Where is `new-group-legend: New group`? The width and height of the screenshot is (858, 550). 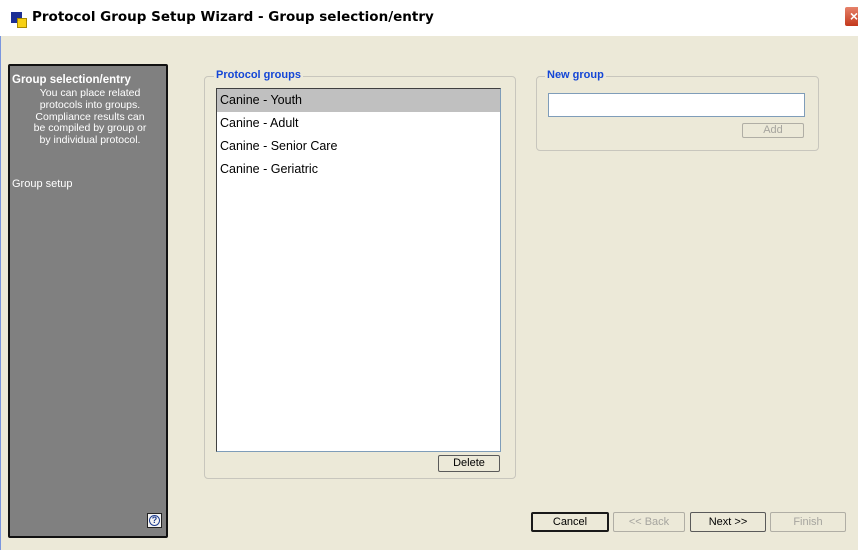
new-group-legend: New group is located at coordinates (575, 75).